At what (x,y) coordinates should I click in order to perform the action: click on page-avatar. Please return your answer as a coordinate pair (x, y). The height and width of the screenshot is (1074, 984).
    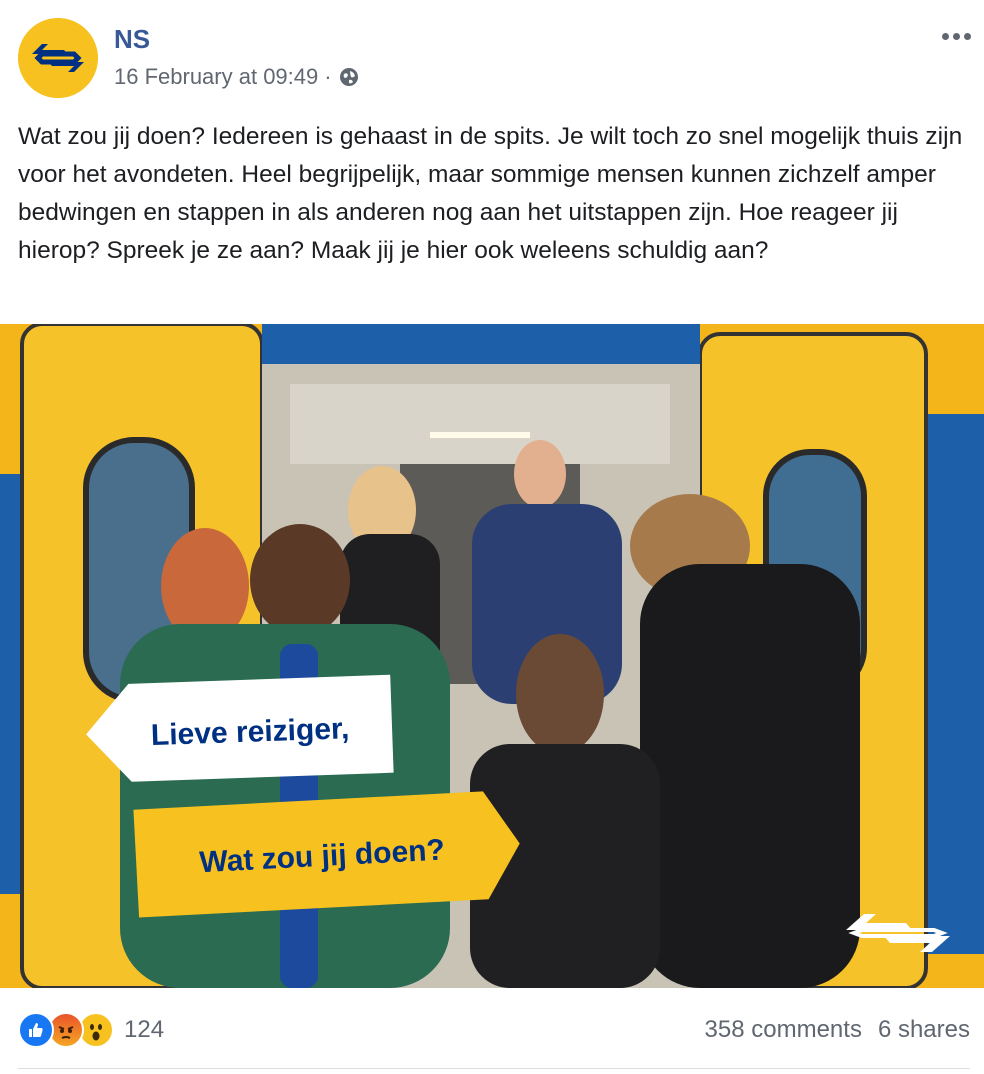
    Looking at the image, I should click on (58, 58).